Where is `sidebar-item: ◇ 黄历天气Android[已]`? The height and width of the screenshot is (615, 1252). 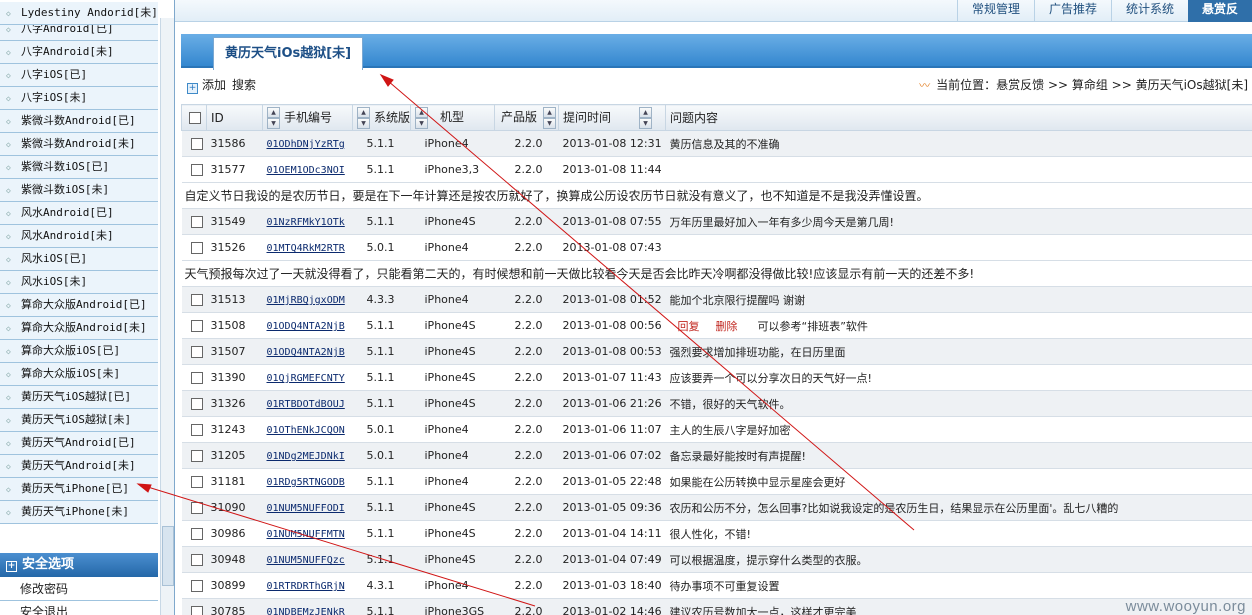
sidebar-item: ◇ 黄历天气Android[已] is located at coordinates (79, 443).